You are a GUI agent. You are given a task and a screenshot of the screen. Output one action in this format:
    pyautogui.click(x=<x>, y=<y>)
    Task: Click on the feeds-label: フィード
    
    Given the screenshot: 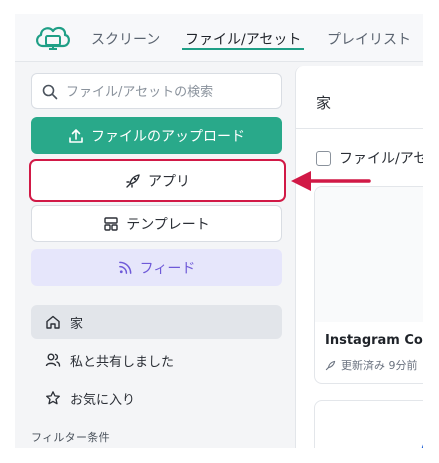 What is the action you would take?
    pyautogui.click(x=167, y=268)
    